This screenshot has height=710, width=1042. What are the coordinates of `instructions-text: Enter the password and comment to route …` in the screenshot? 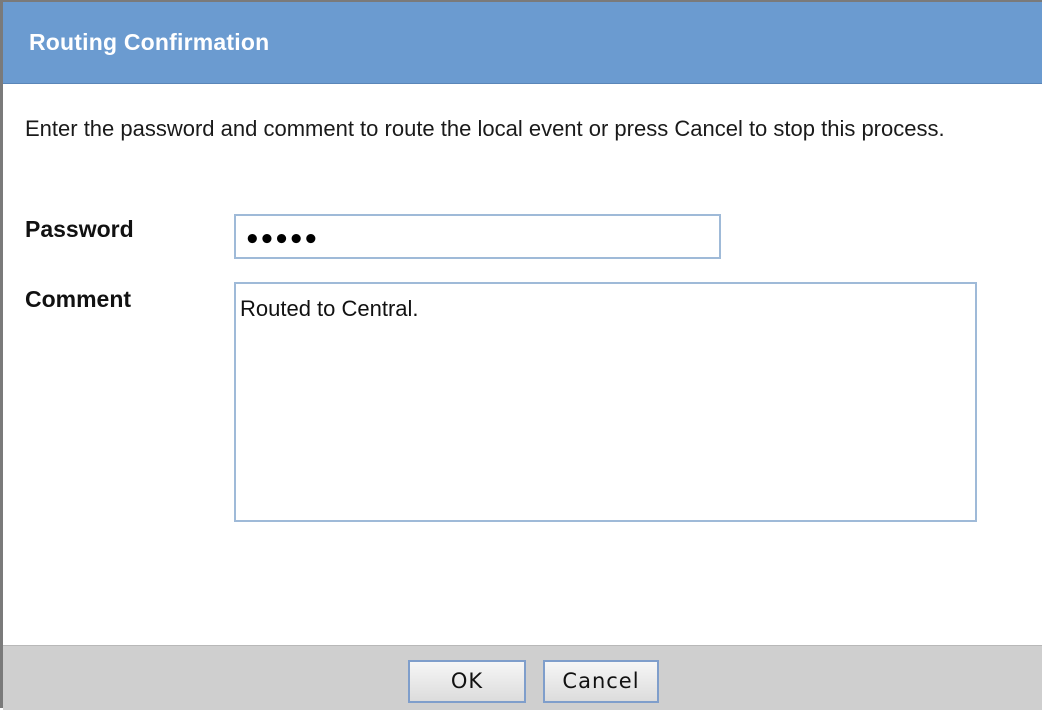 It's located at (485, 128).